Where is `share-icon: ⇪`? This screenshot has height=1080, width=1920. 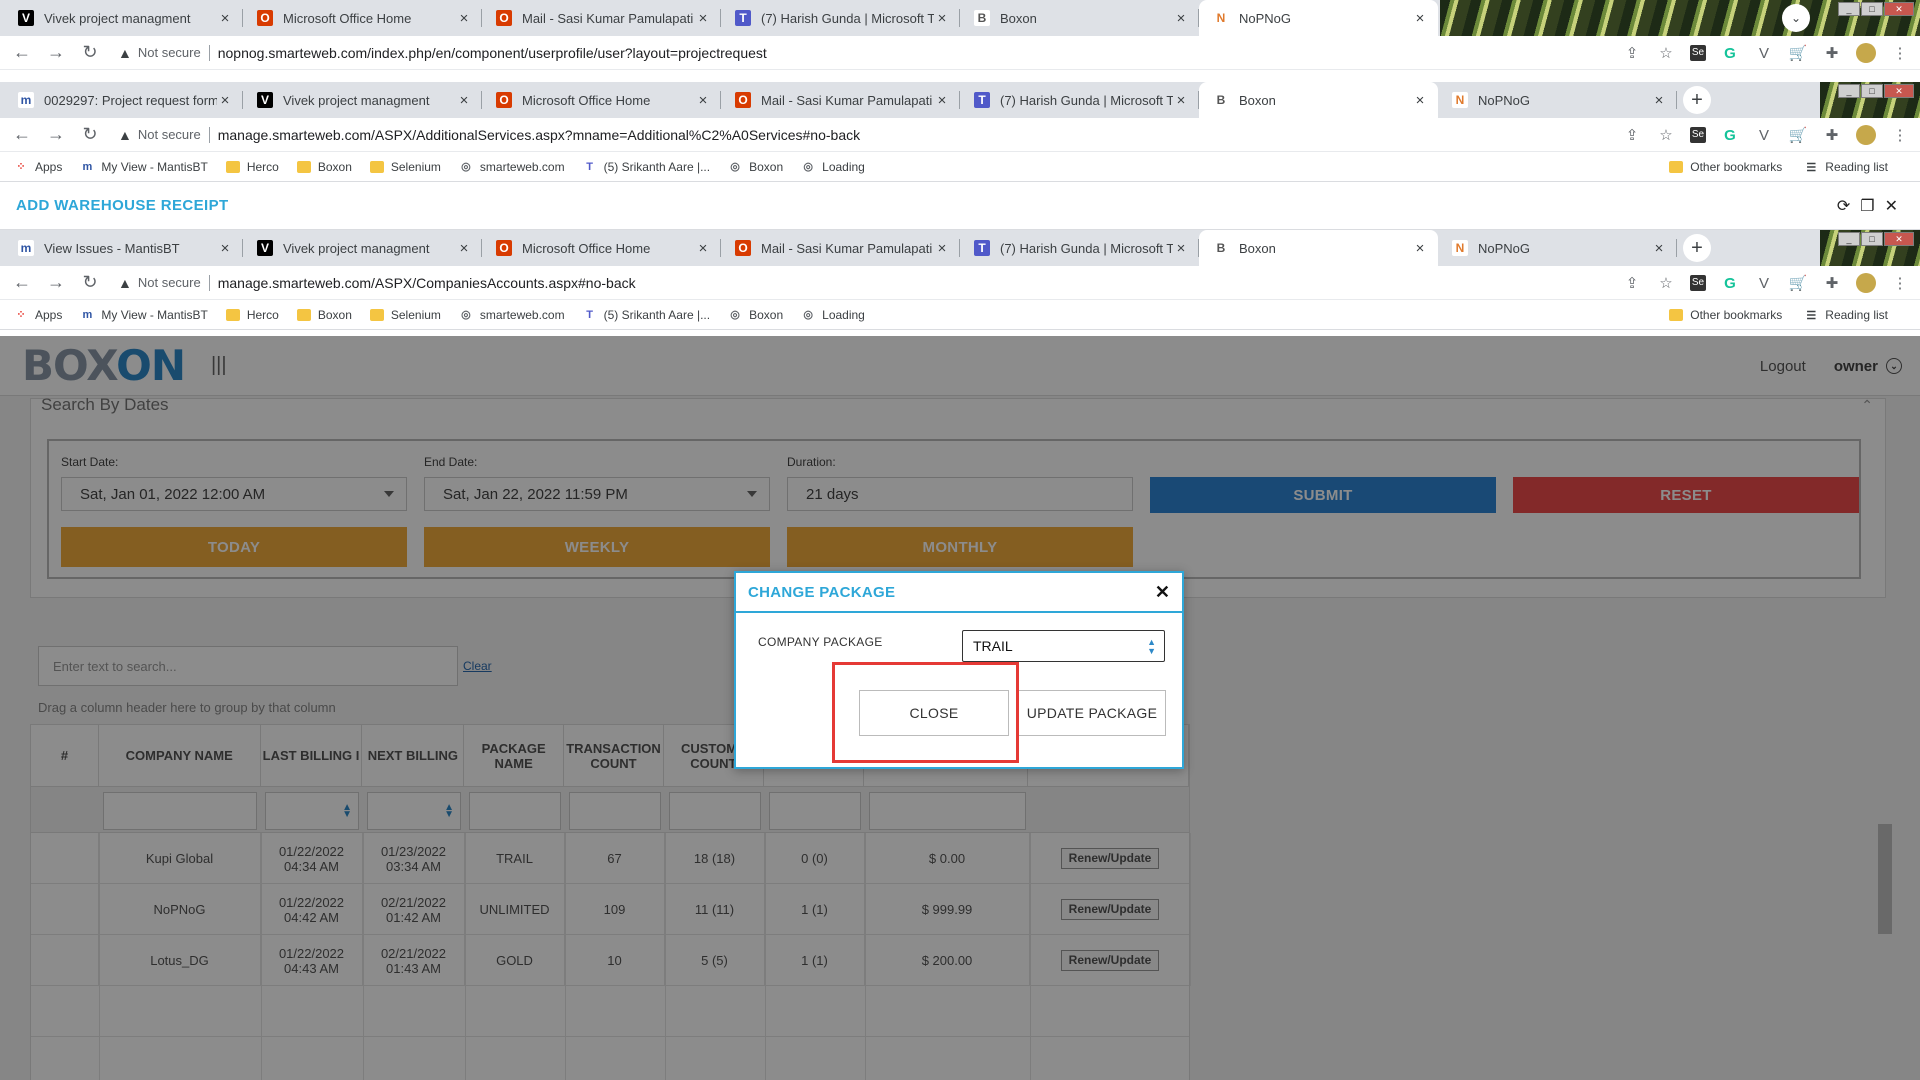
share-icon: ⇪ is located at coordinates (1632, 53).